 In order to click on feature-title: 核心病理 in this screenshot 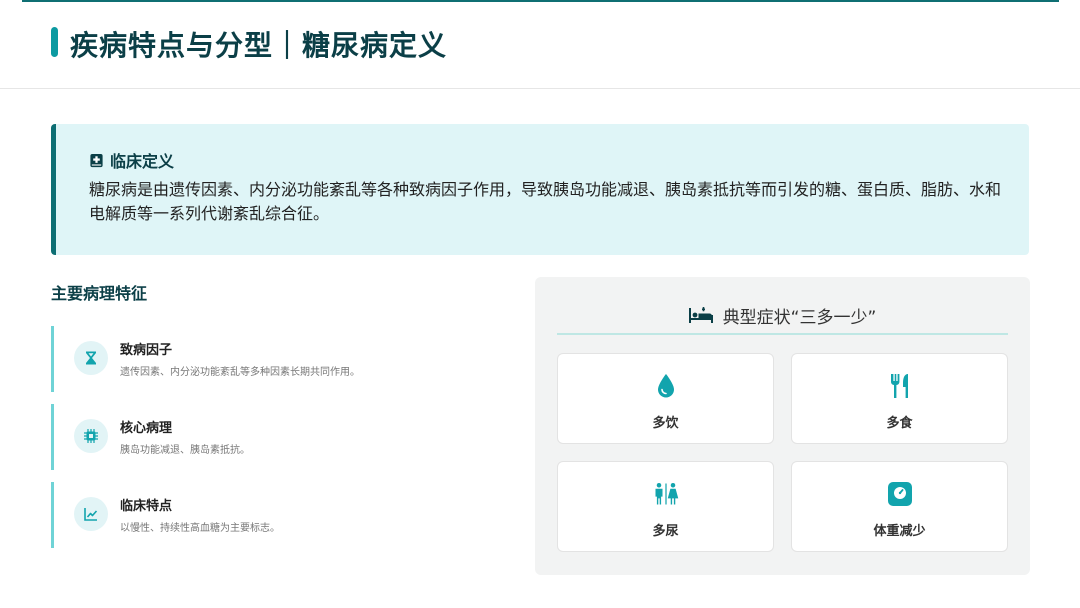, I will do `click(146, 428)`.